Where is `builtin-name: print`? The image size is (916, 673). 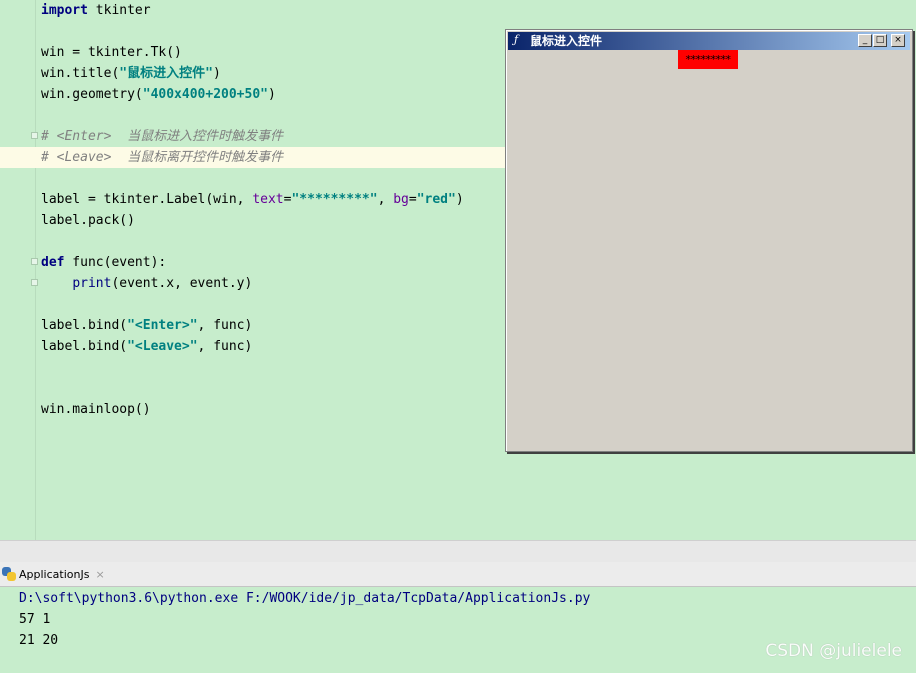
builtin-name: print is located at coordinates (92, 283).